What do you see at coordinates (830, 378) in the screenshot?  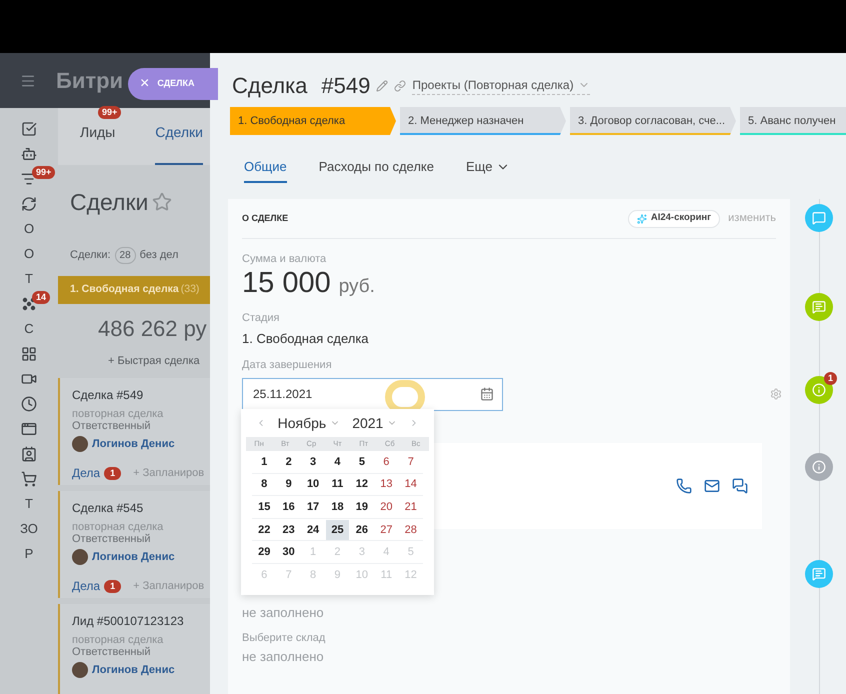 I see `count-badge: 1` at bounding box center [830, 378].